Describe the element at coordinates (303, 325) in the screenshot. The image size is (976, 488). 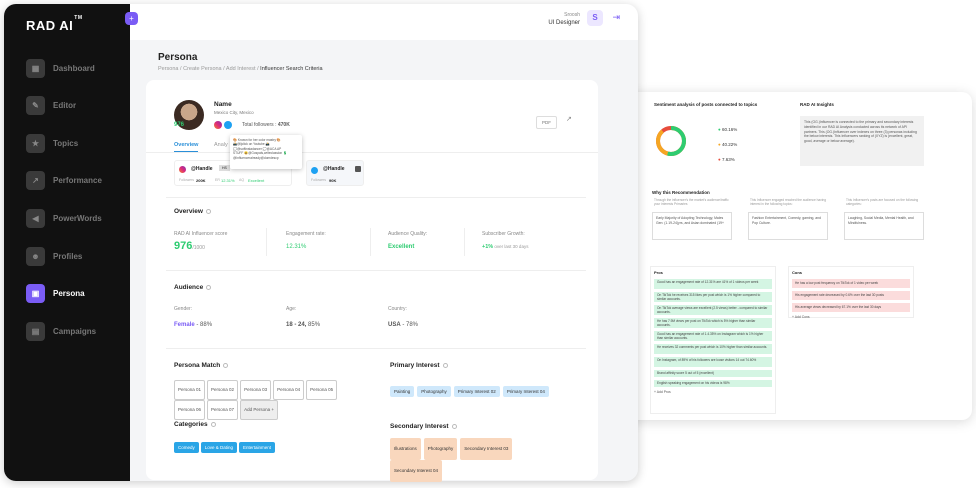
I see `age-value: 18 - 24, 85%` at that location.